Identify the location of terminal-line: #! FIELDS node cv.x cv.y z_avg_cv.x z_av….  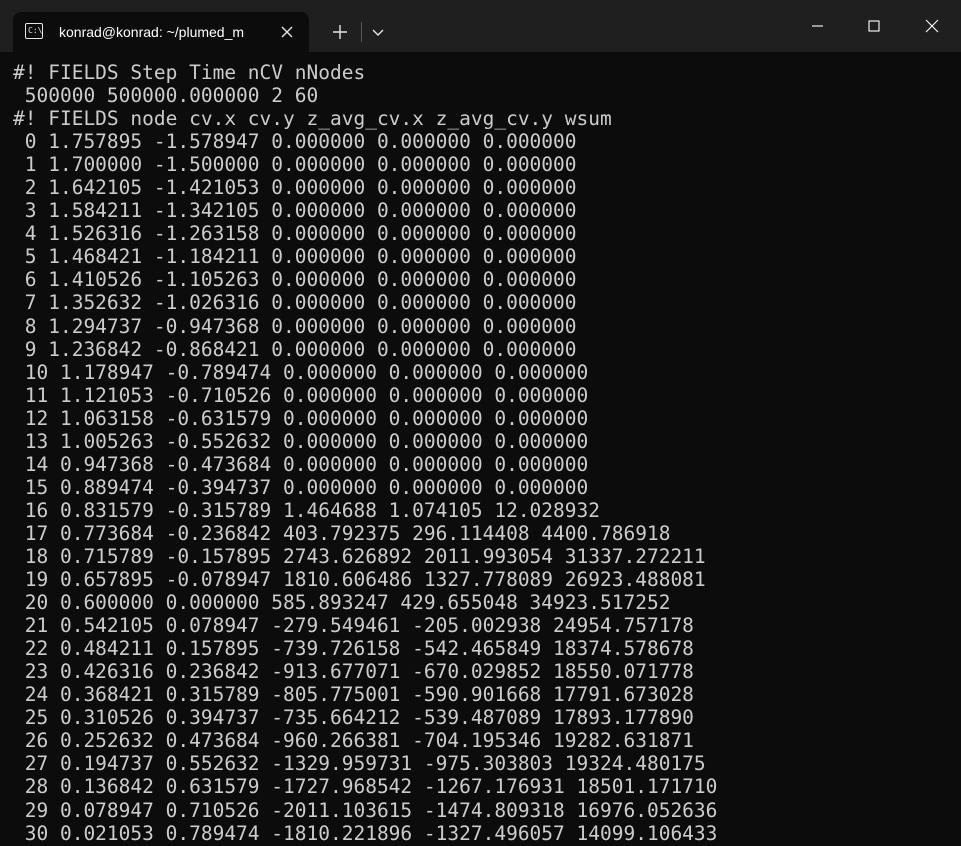
(312, 119).